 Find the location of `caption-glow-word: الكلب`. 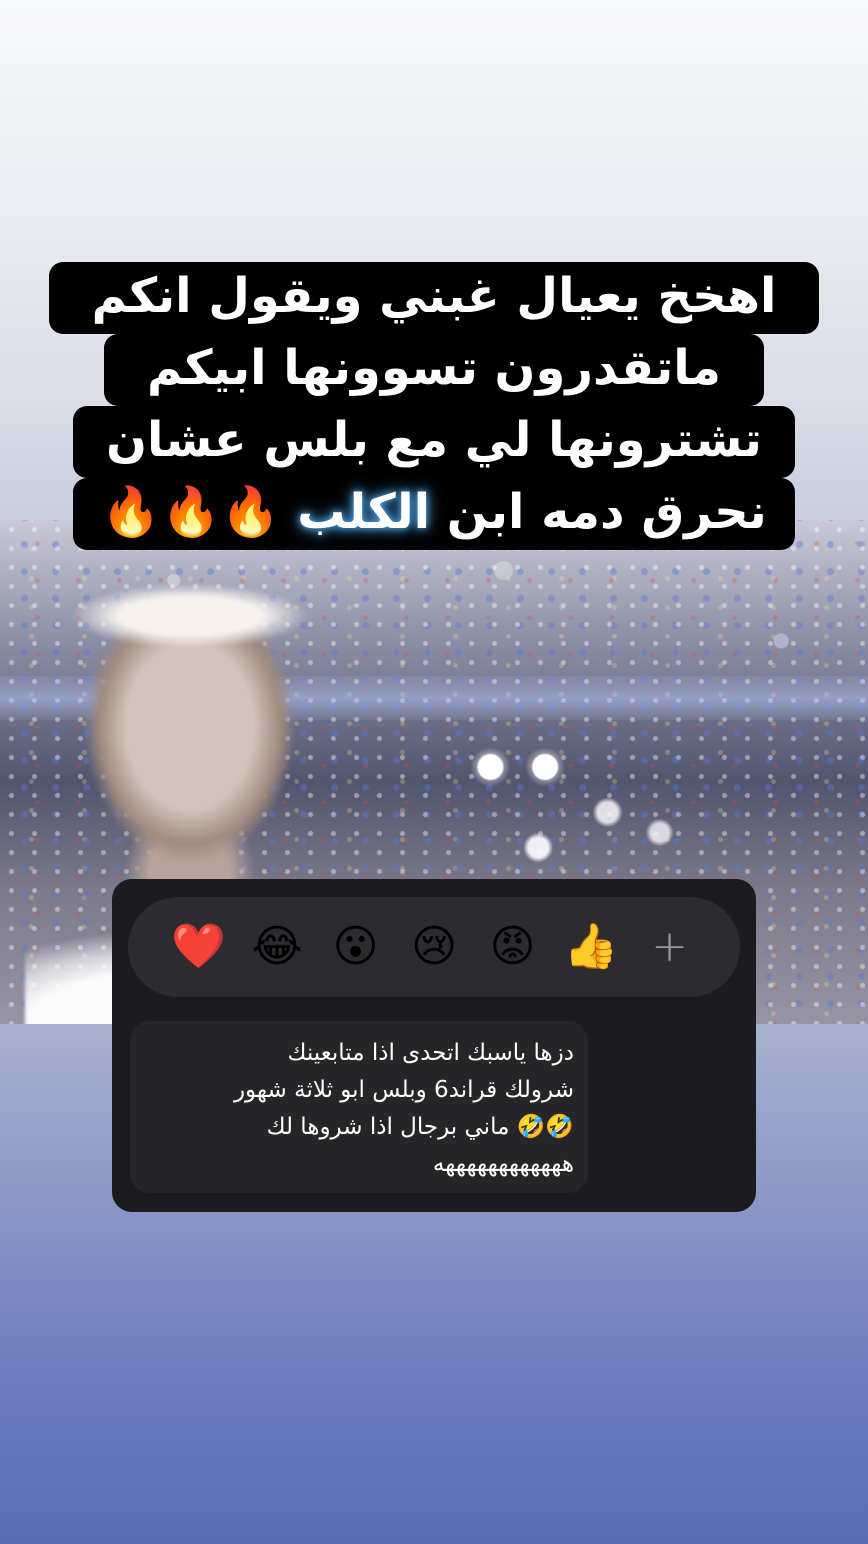

caption-glow-word: الكلب is located at coordinates (364, 512).